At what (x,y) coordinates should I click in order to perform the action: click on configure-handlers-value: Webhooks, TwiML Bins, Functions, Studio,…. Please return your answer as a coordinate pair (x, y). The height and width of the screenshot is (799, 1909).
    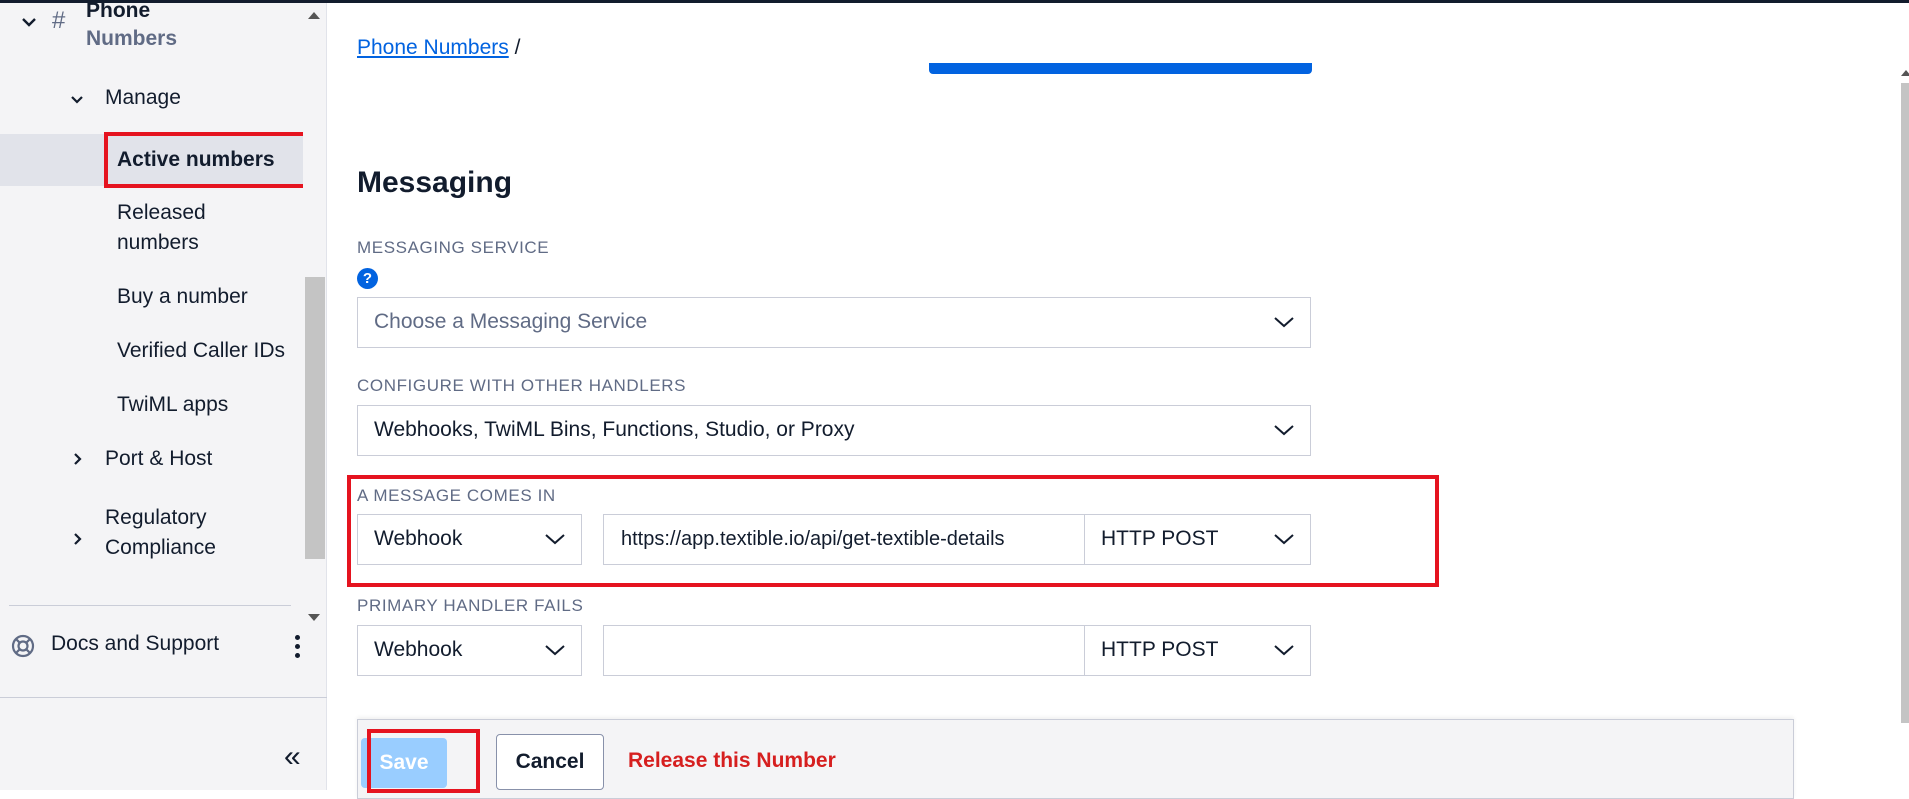
    Looking at the image, I should click on (614, 429).